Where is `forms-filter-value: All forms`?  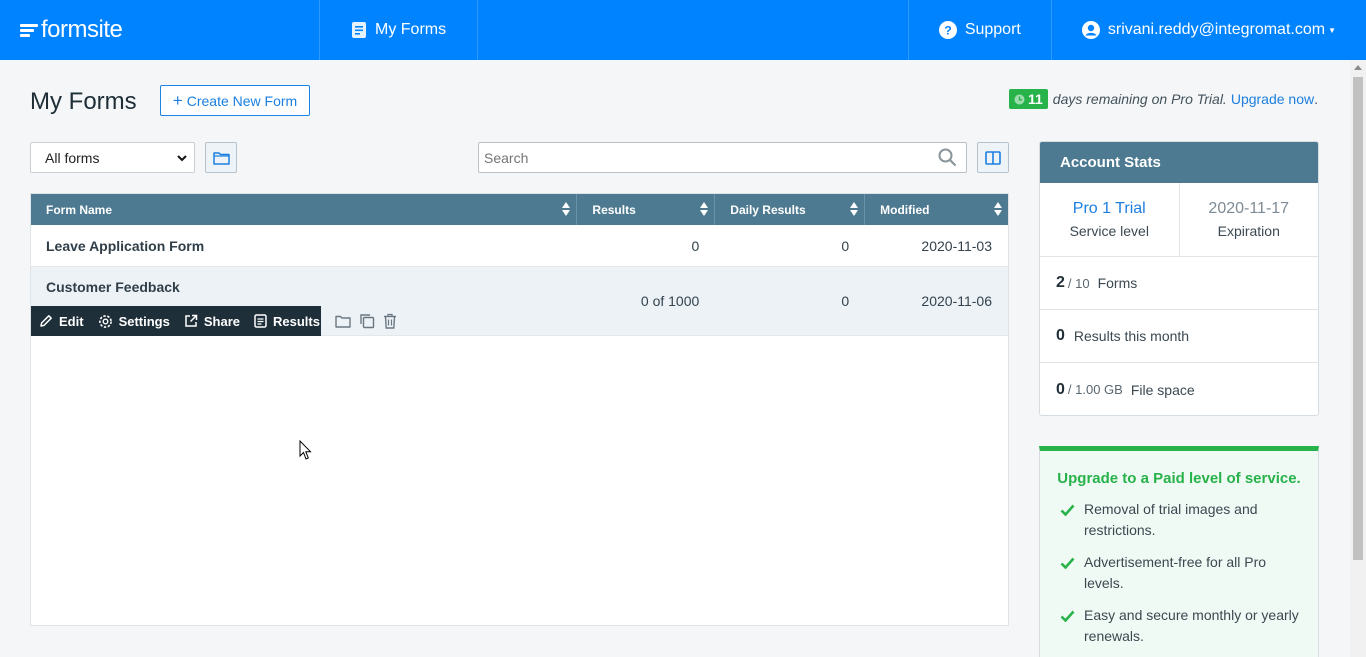
forms-filter-value: All forms is located at coordinates (72, 157).